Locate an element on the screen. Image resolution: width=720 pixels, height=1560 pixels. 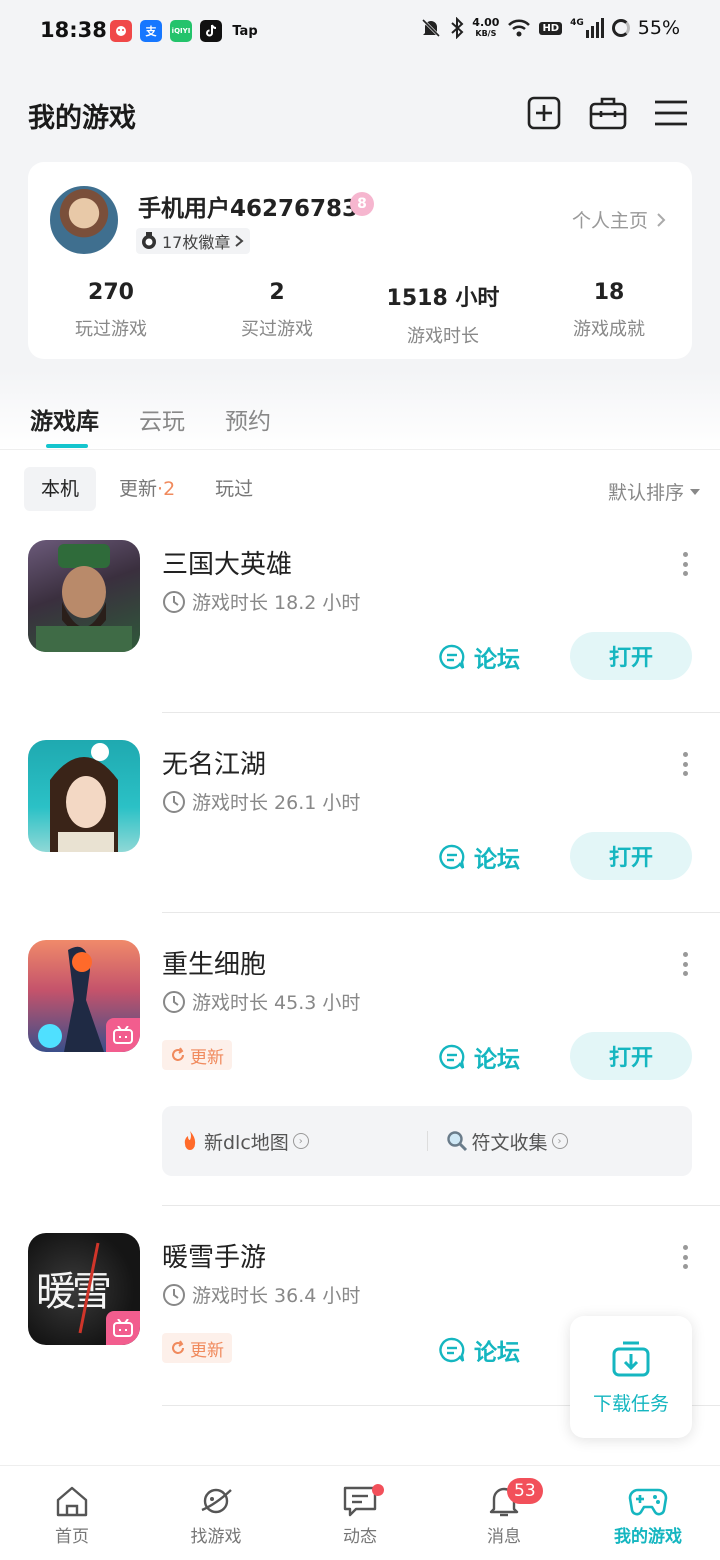
main-tabs: 游戏库 云玩 预约 is located at coordinates (170, 425).